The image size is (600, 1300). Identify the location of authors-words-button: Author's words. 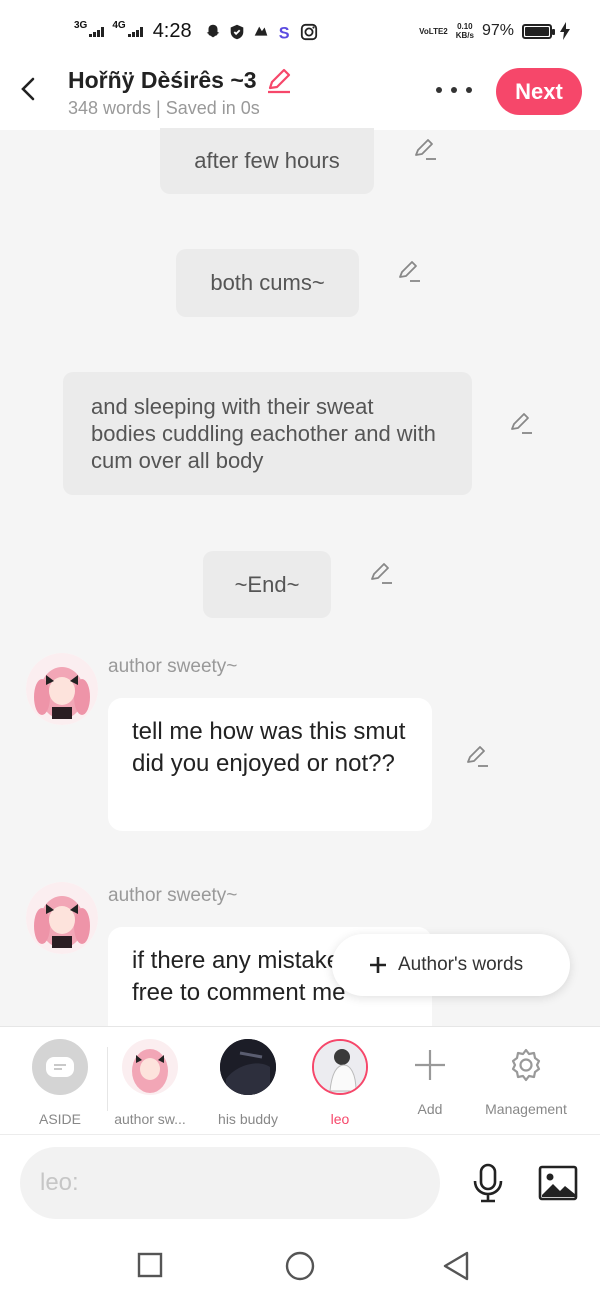
(451, 965).